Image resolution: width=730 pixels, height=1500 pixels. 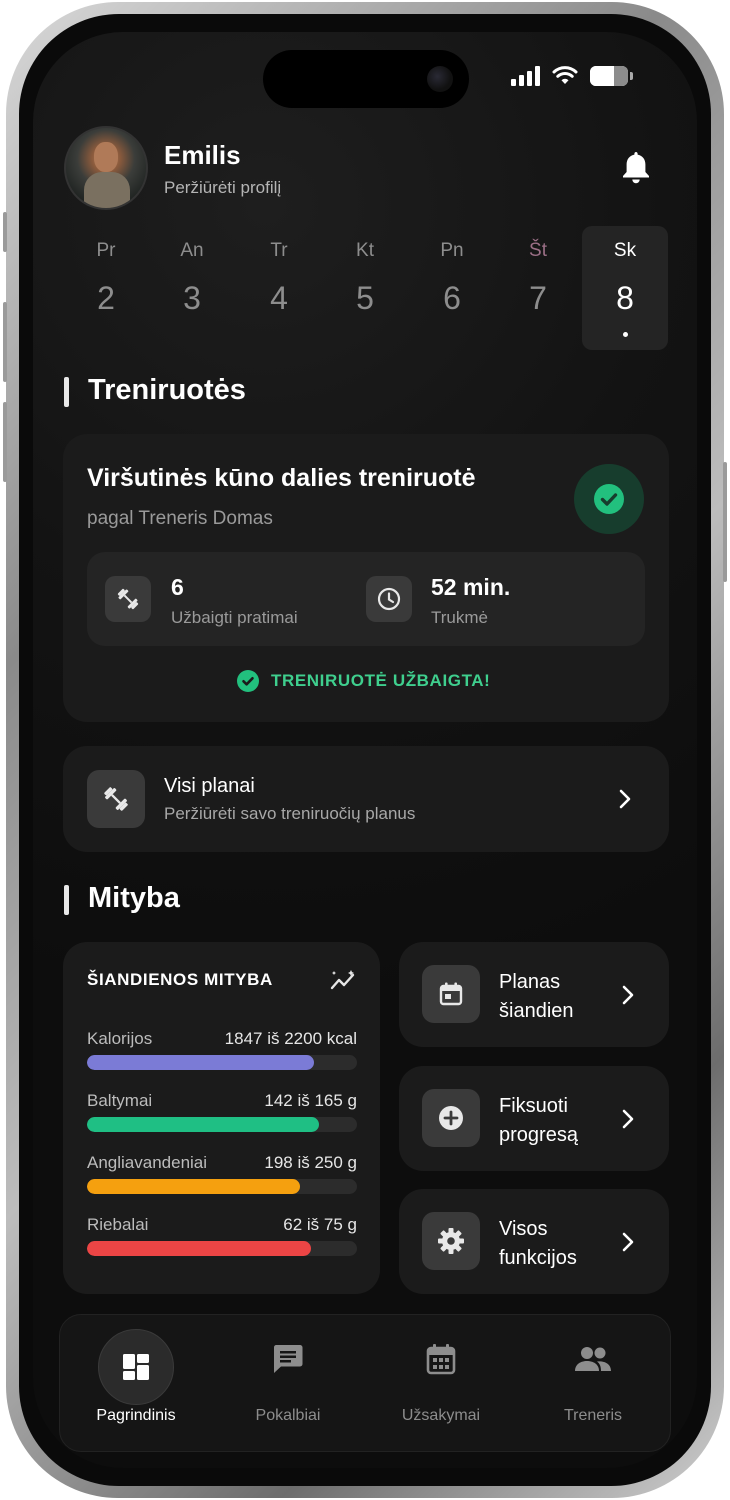 I want to click on log-progress-label: Fiksuoti progresą, so click(x=538, y=1121).